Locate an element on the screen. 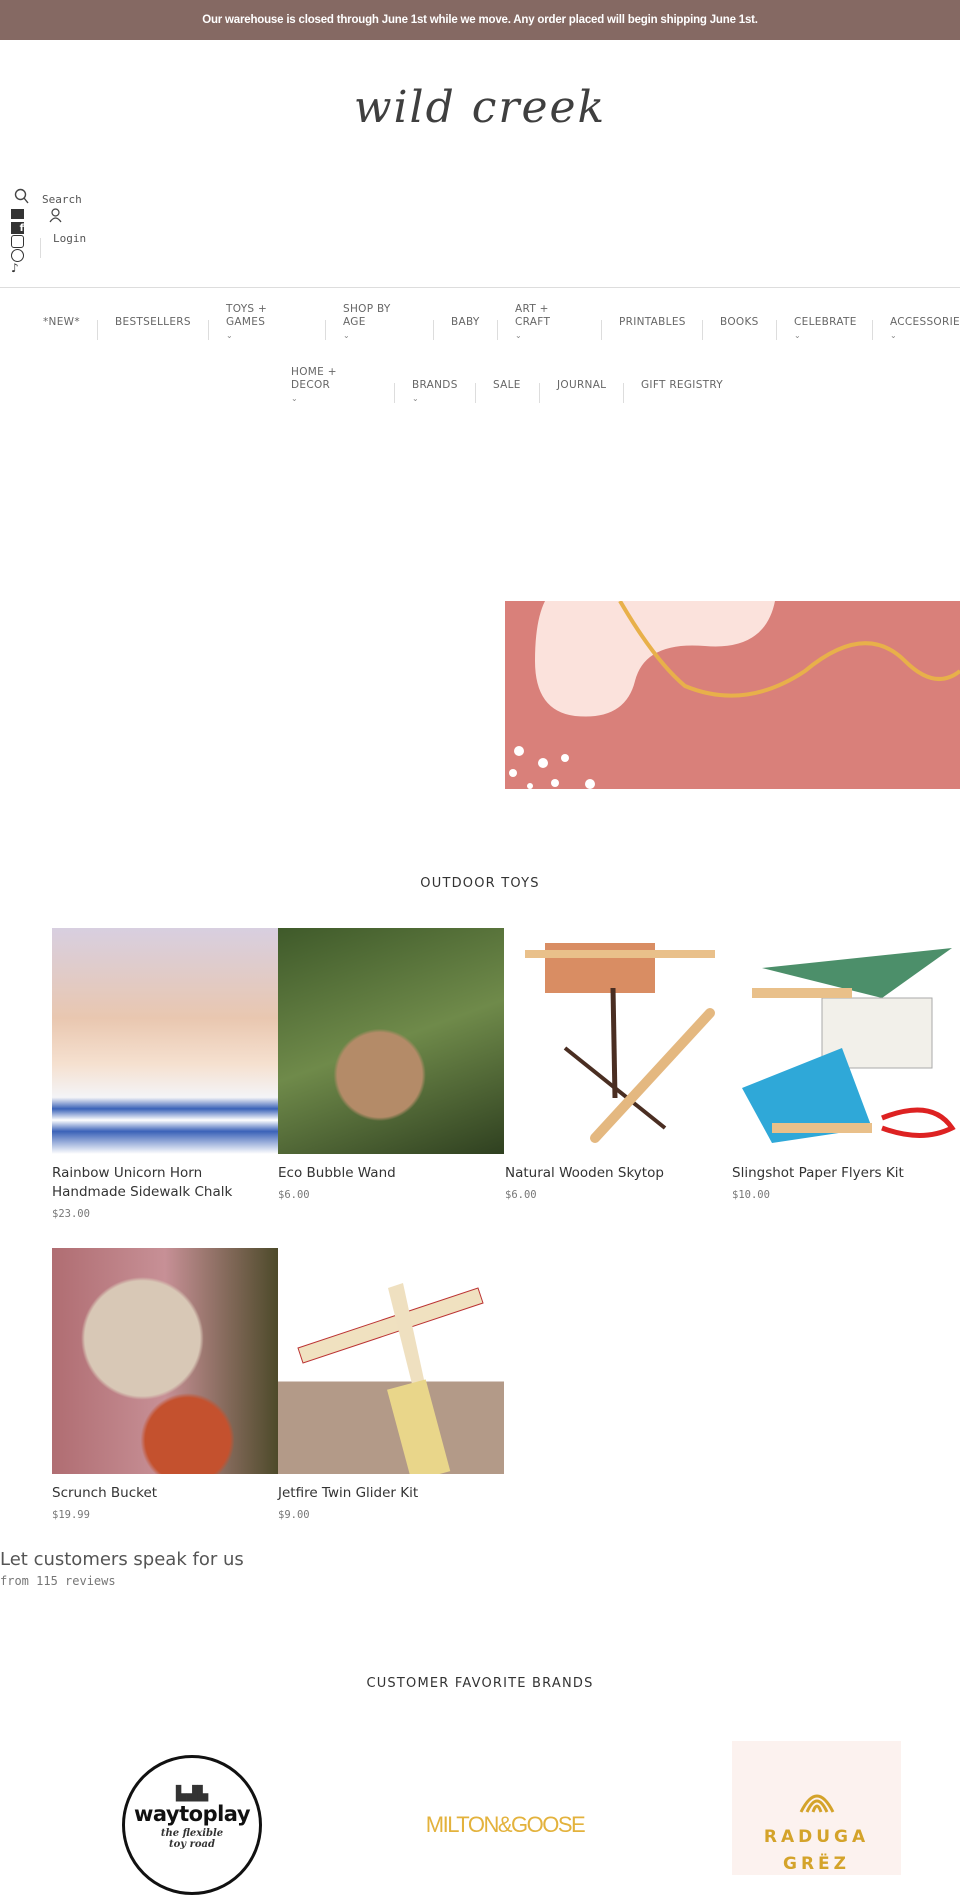 The image size is (960, 1895). nav-label: BRANDS is located at coordinates (435, 385).